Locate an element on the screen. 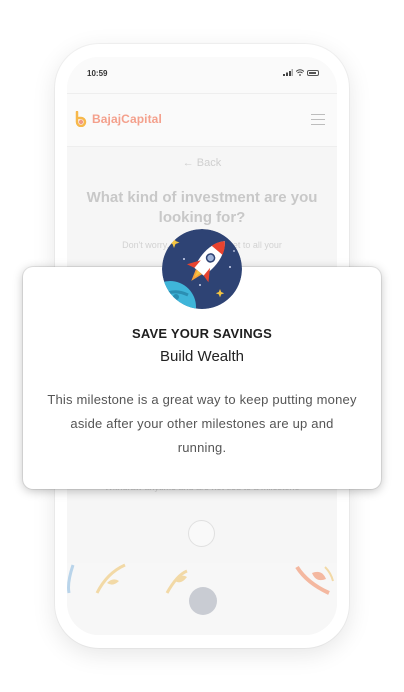 The width and height of the screenshot is (404, 692). modal-title: SAVE YOUR SAVINGS is located at coordinates (202, 333).